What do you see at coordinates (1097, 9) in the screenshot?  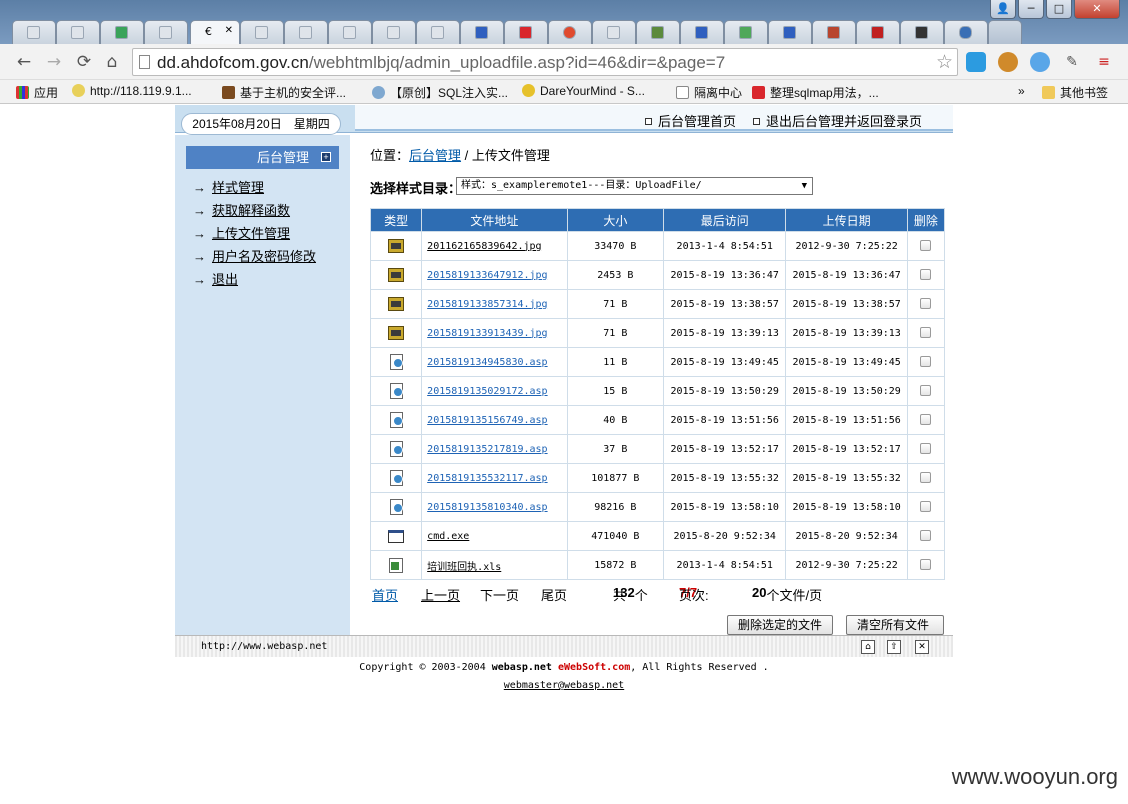 I see `close-button: ✕` at bounding box center [1097, 9].